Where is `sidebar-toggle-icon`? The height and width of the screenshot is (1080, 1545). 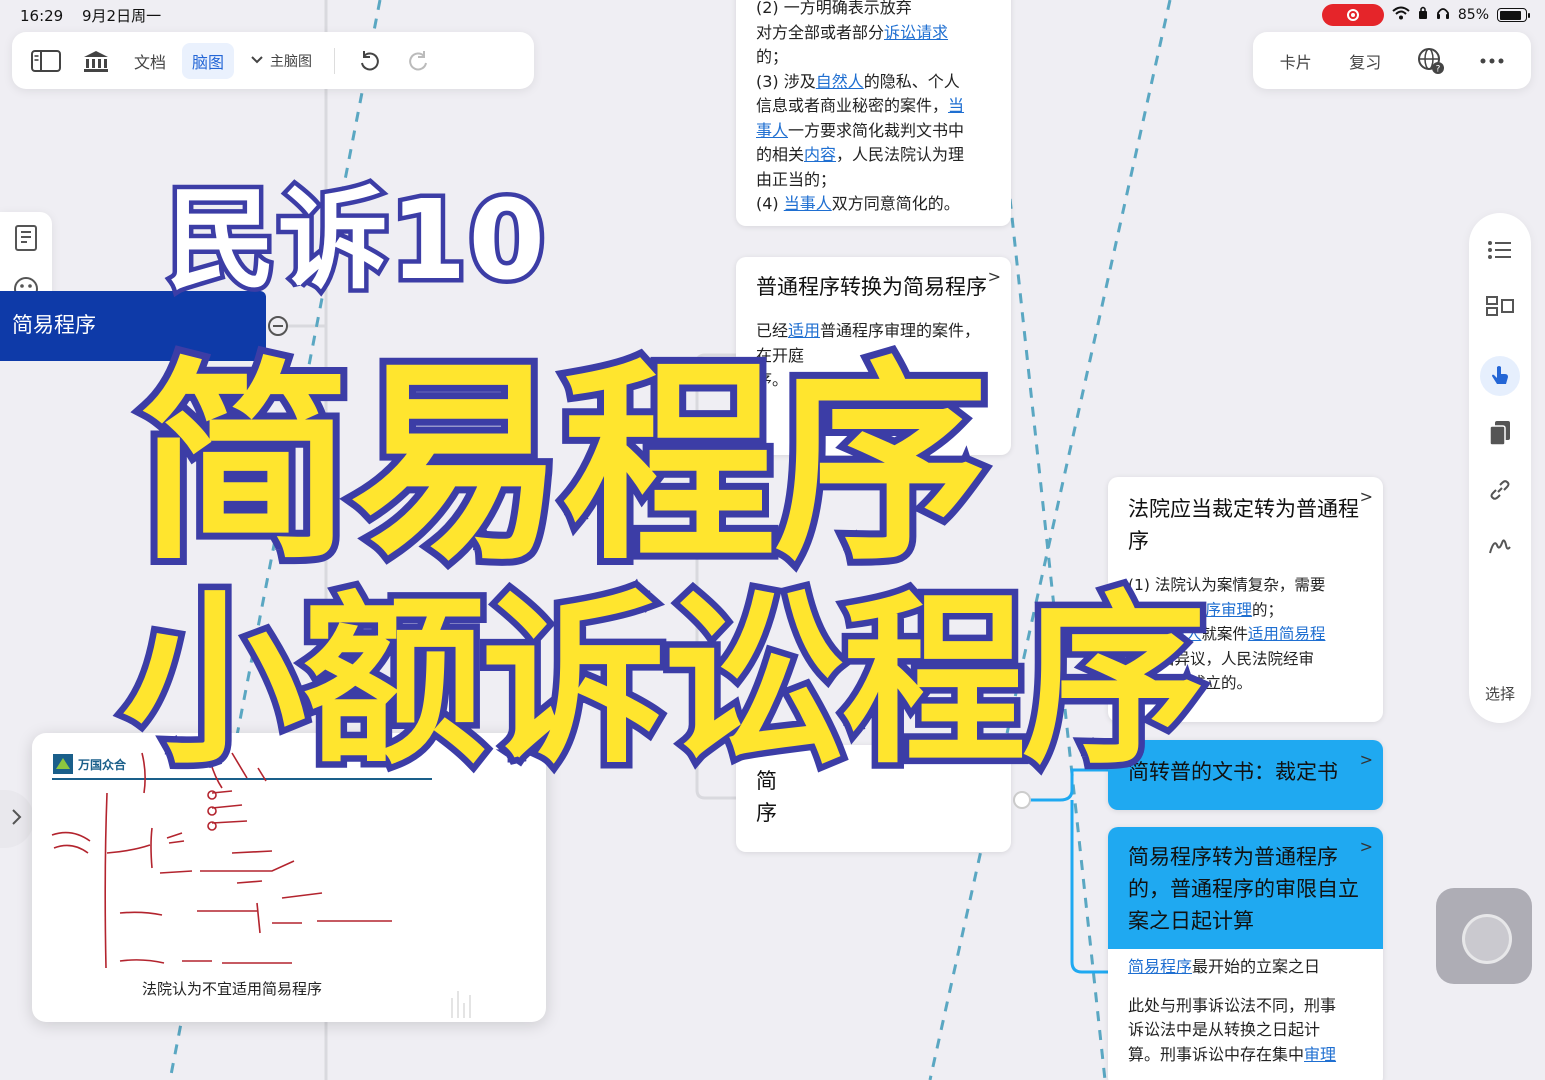
sidebar-toggle-icon is located at coordinates (46, 61).